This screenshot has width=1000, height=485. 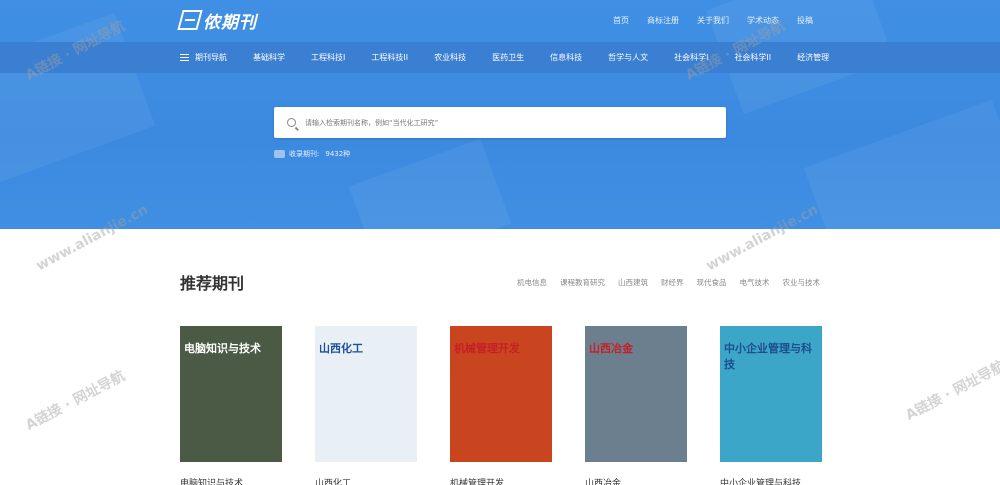 I want to click on journal-card: 山西冶金 山西冶金, so click(x=636, y=405).